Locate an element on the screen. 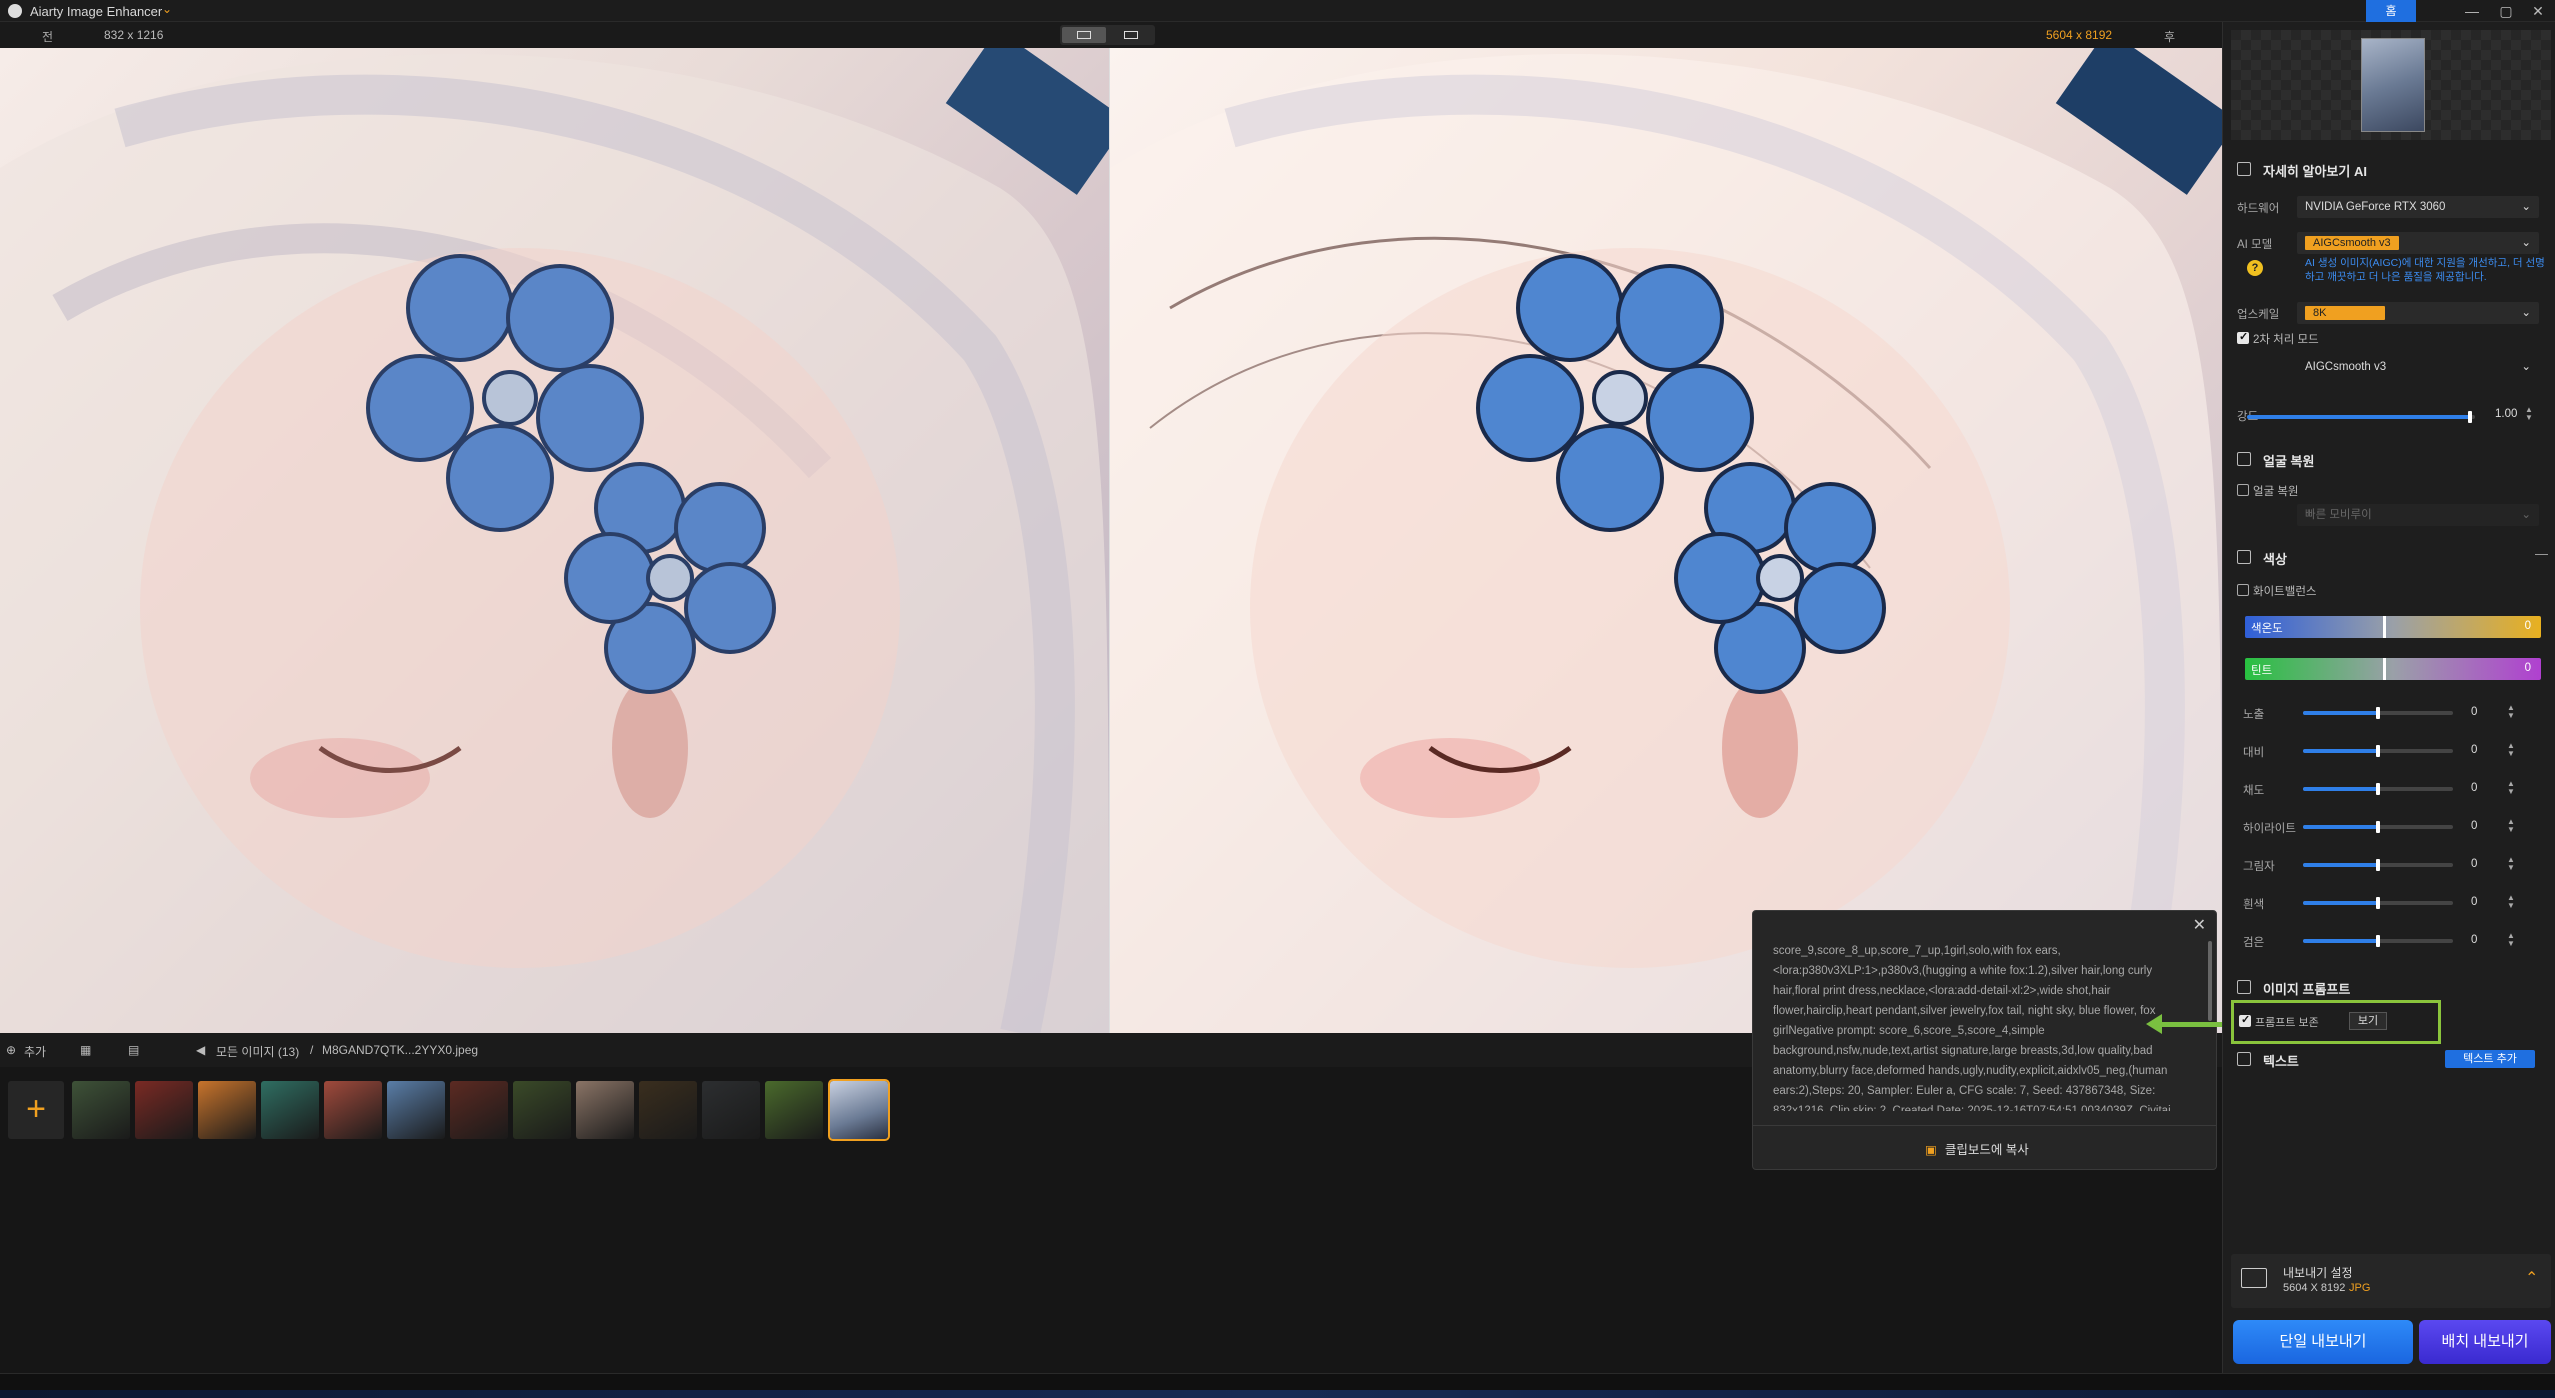 This screenshot has height=1398, width=2555. temperature-slider: 색온도 0 is located at coordinates (2393, 627).